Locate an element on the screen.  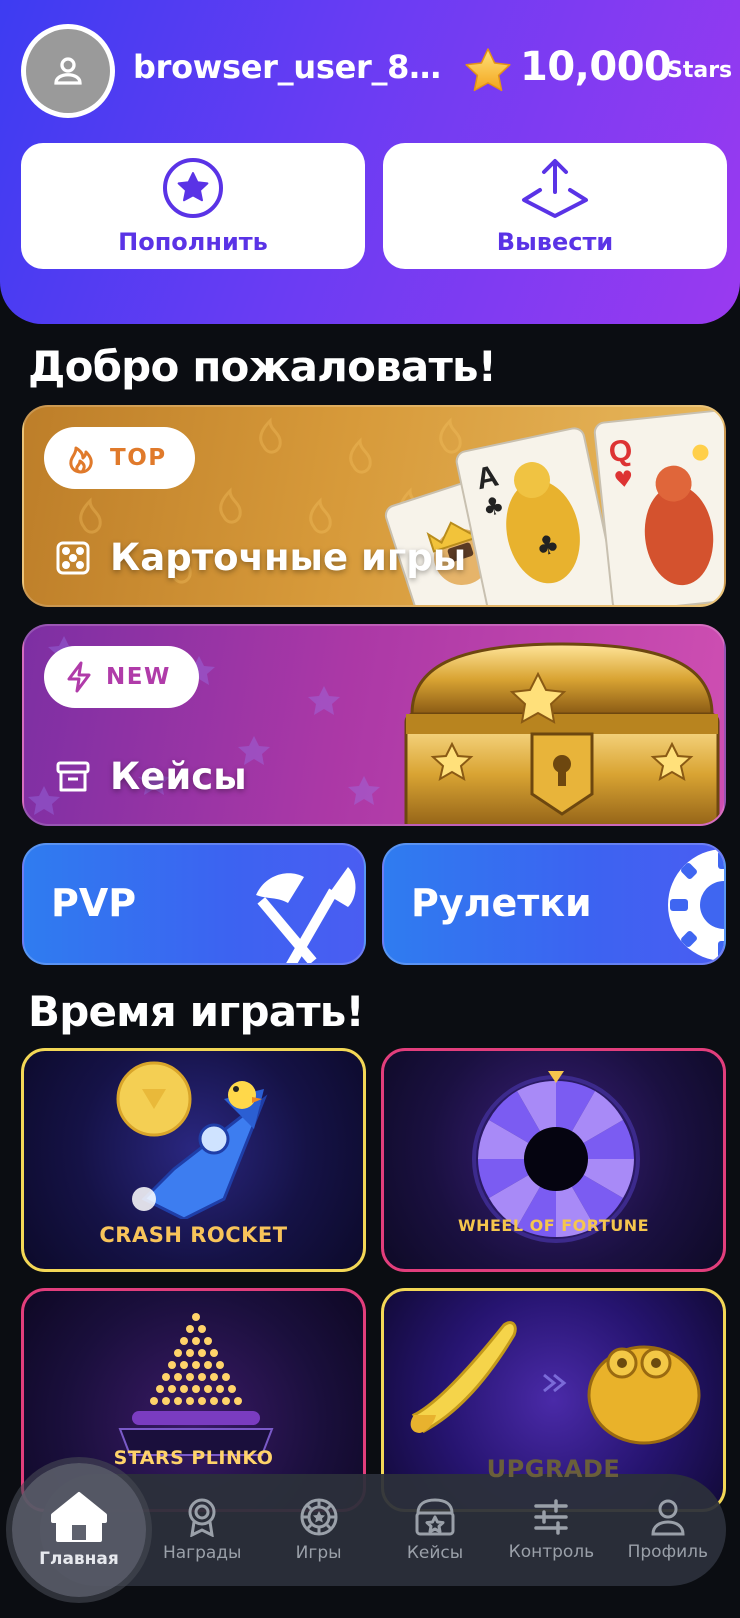
cases-banner: NEW Кейсы is located at coordinates (374, 725).